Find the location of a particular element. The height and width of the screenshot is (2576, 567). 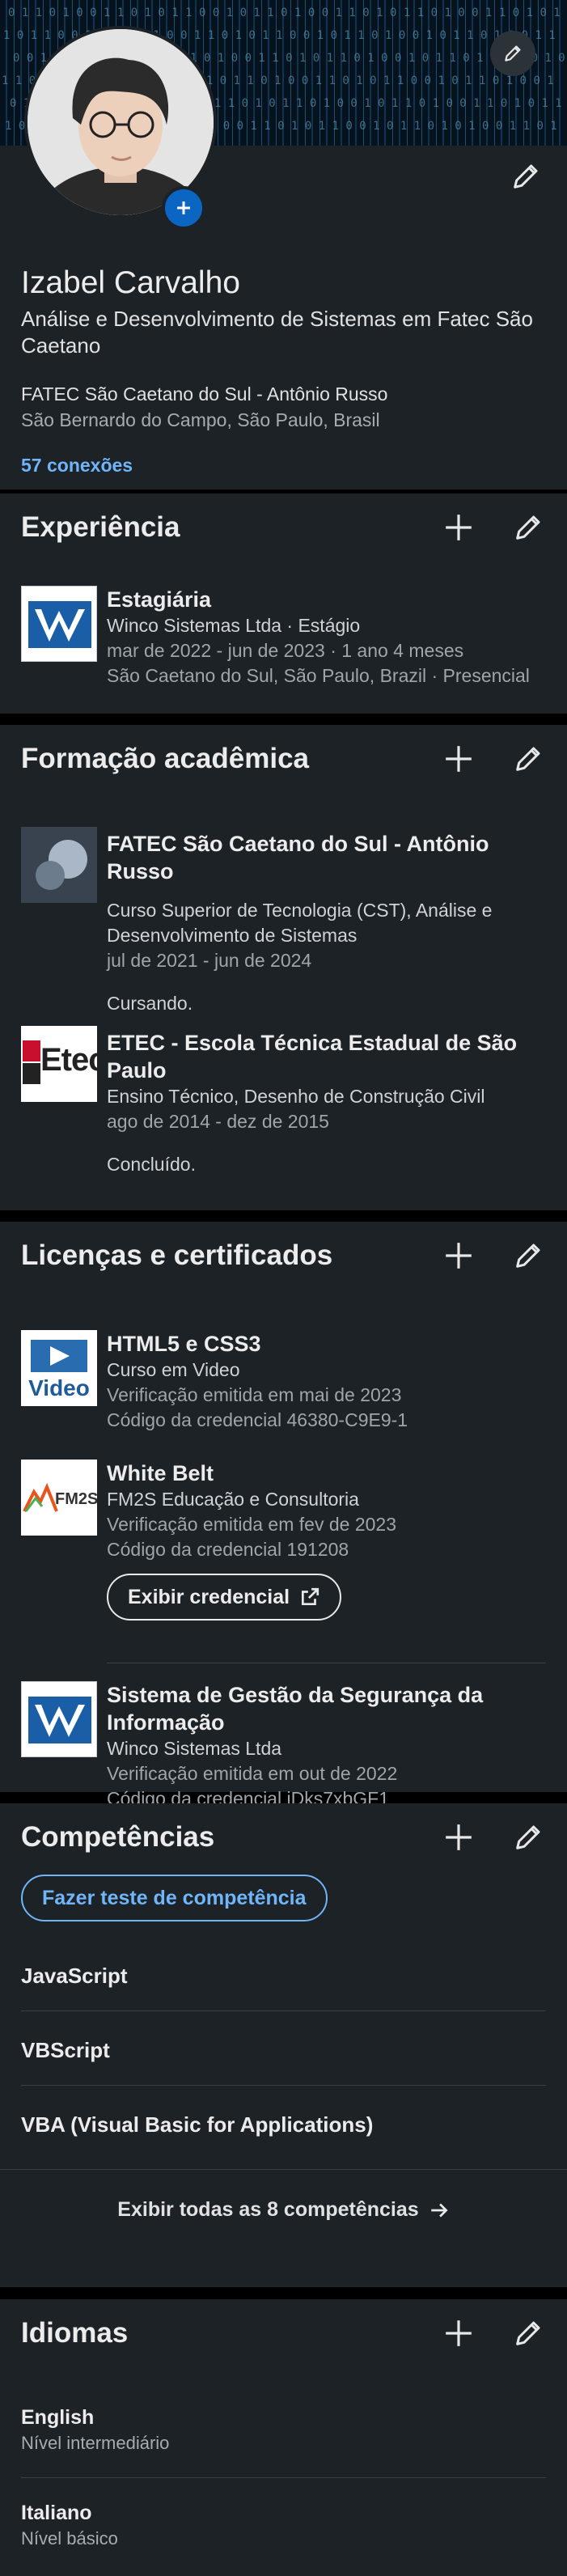

show-all-skills-label: Exibir todas as 8 competências is located at coordinates (268, 2209).